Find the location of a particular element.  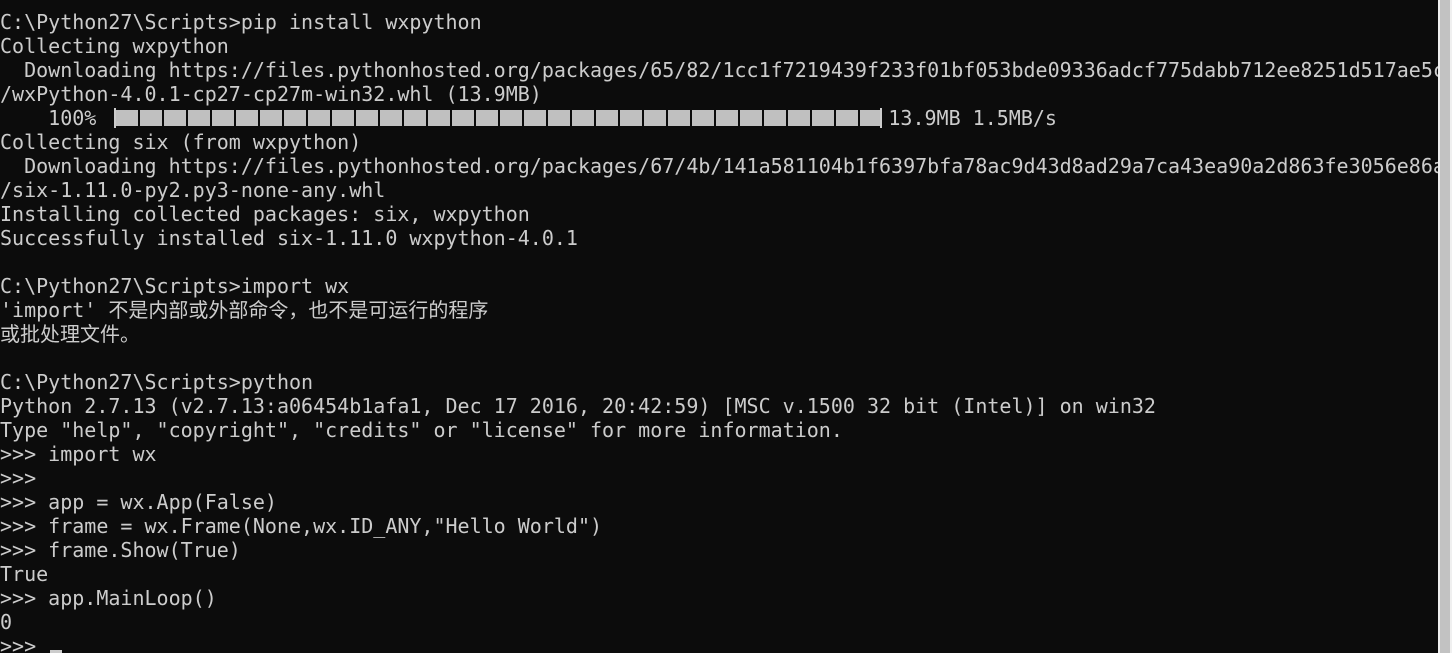

console-line: >>> app.MainLoop() is located at coordinates (108, 598).